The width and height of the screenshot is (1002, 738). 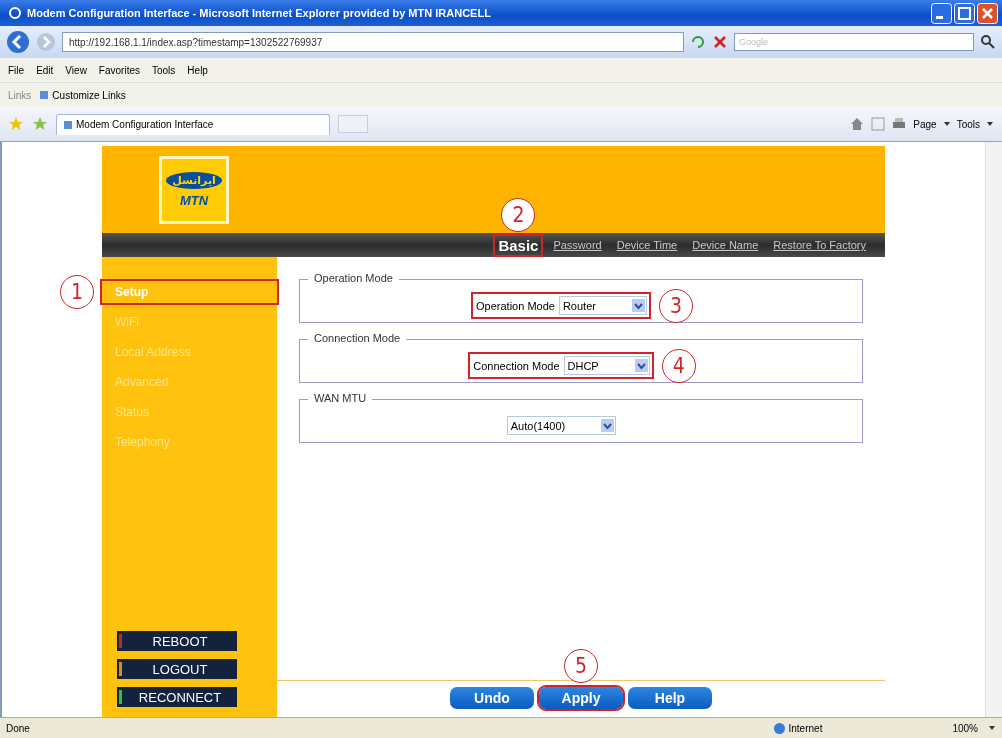 What do you see at coordinates (77, 292) in the screenshot?
I see `callout-number: 1` at bounding box center [77, 292].